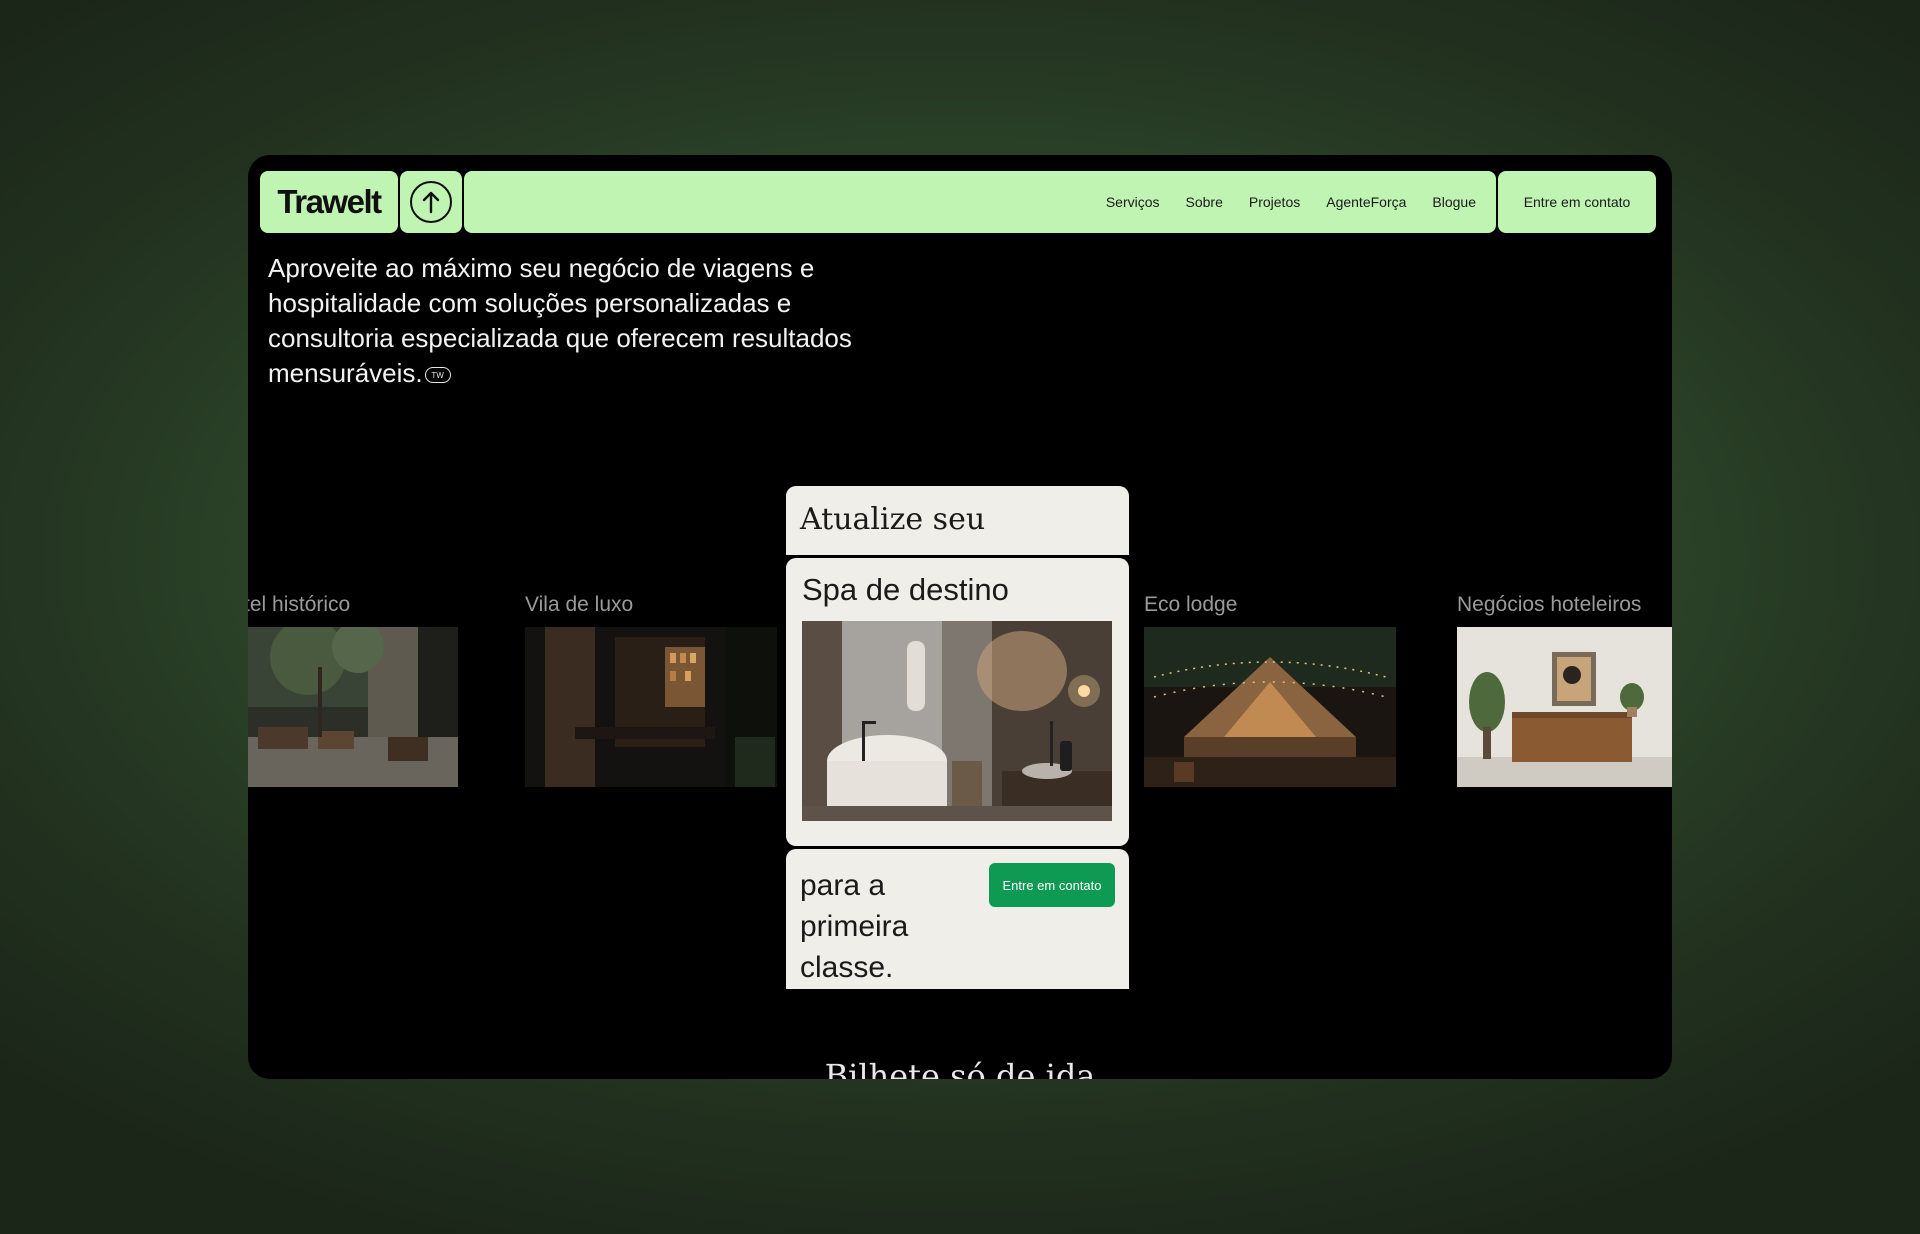  I want to click on next-section-heading: Bilhete só de ida, so click(960, 1068).